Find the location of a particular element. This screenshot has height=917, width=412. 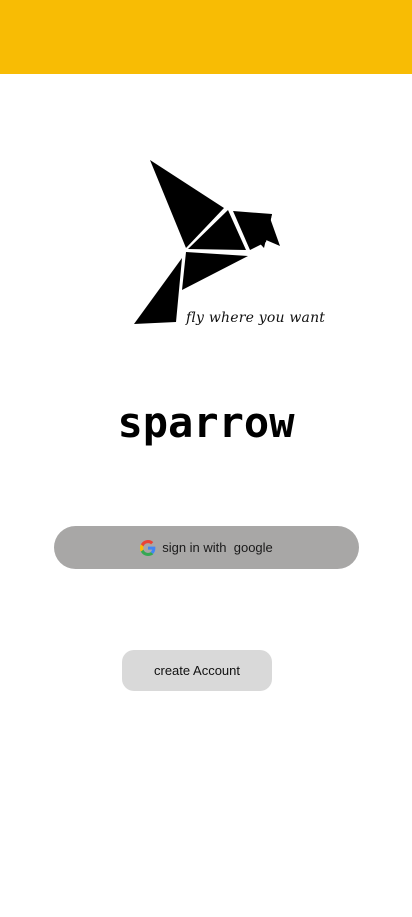

create-account-button: create Account is located at coordinates (197, 670).